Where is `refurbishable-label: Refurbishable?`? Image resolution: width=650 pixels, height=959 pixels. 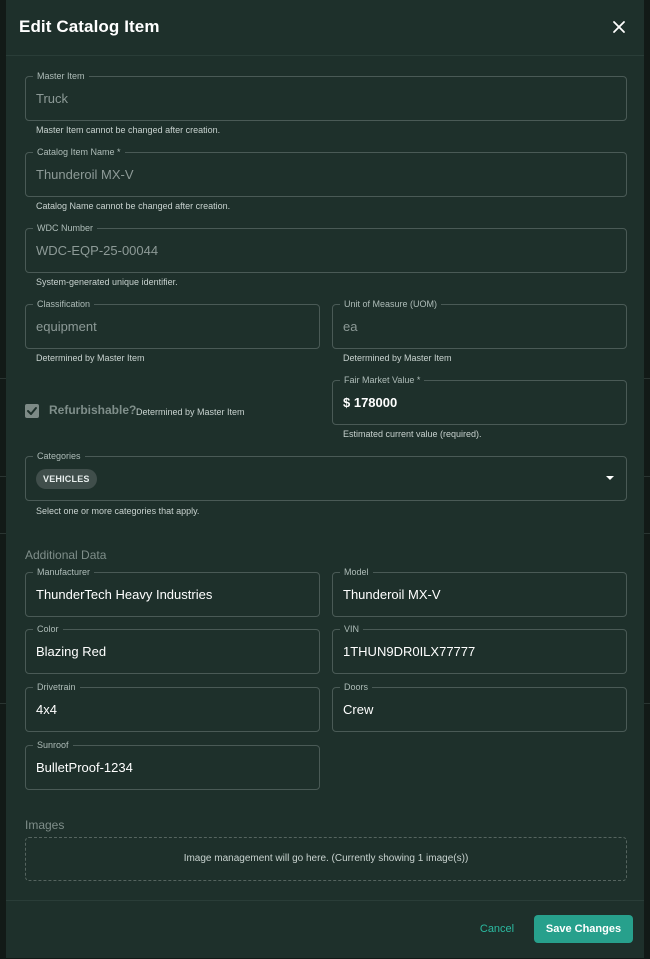
refurbishable-label: Refurbishable? is located at coordinates (93, 410).